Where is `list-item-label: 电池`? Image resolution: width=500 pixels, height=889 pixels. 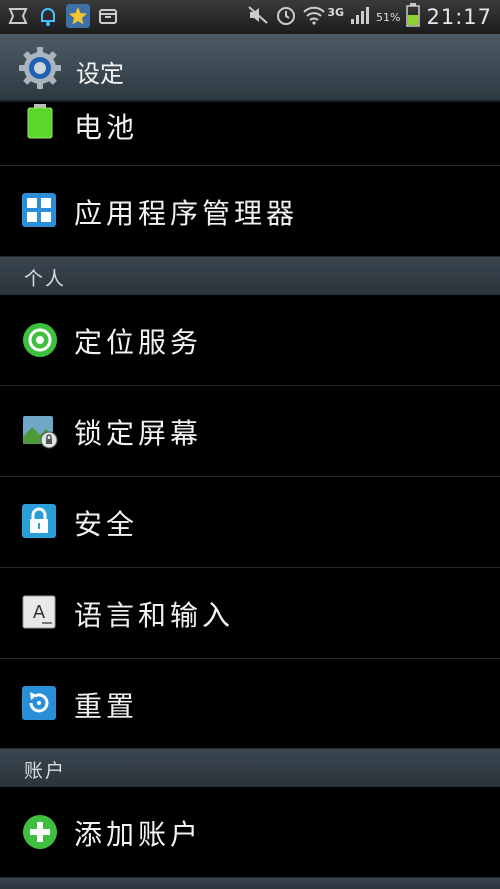
list-item-label: 电池 is located at coordinates (106, 127).